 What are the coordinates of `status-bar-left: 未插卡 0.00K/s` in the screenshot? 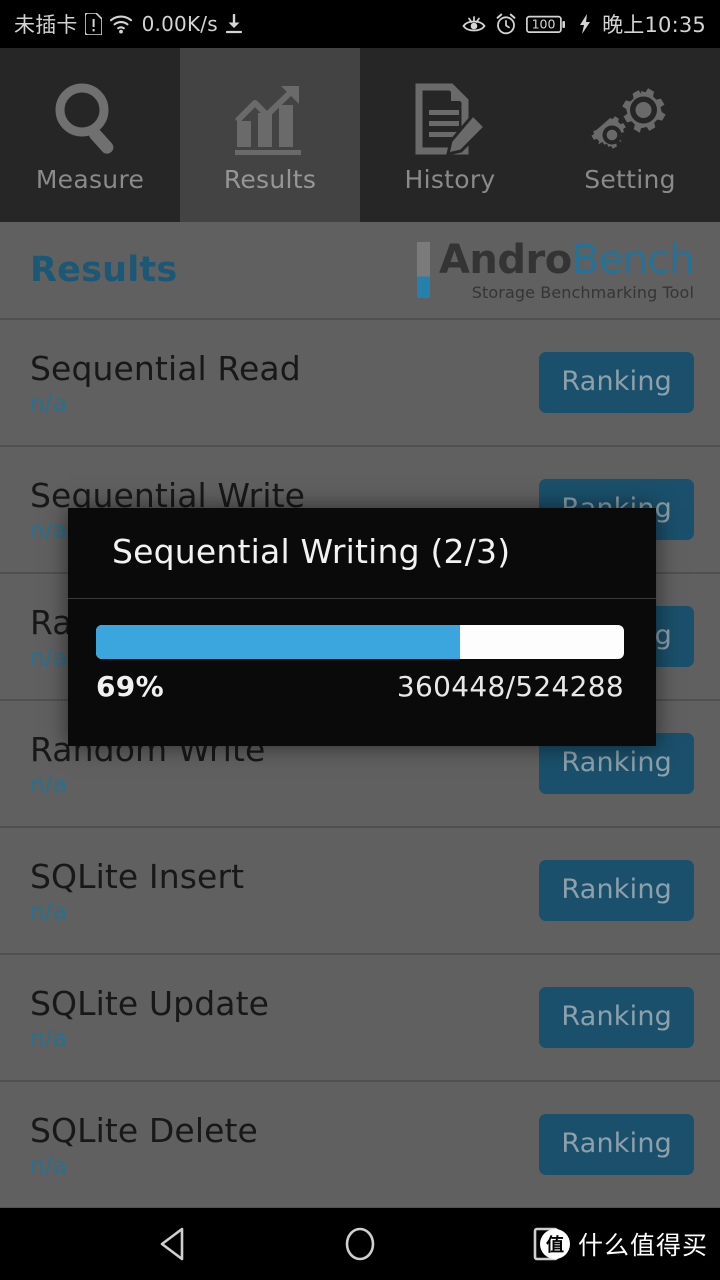 It's located at (128, 24).